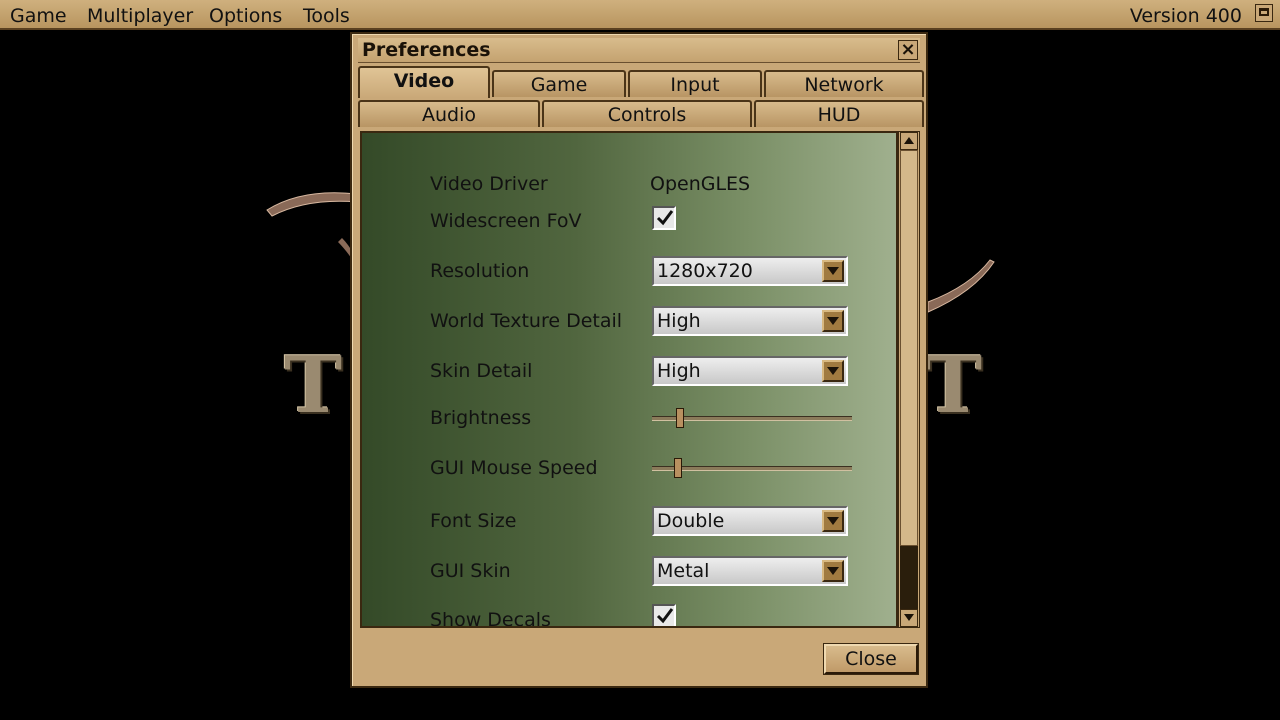  What do you see at coordinates (750, 321) in the screenshot?
I see `world-texture-detail-dropdown: High` at bounding box center [750, 321].